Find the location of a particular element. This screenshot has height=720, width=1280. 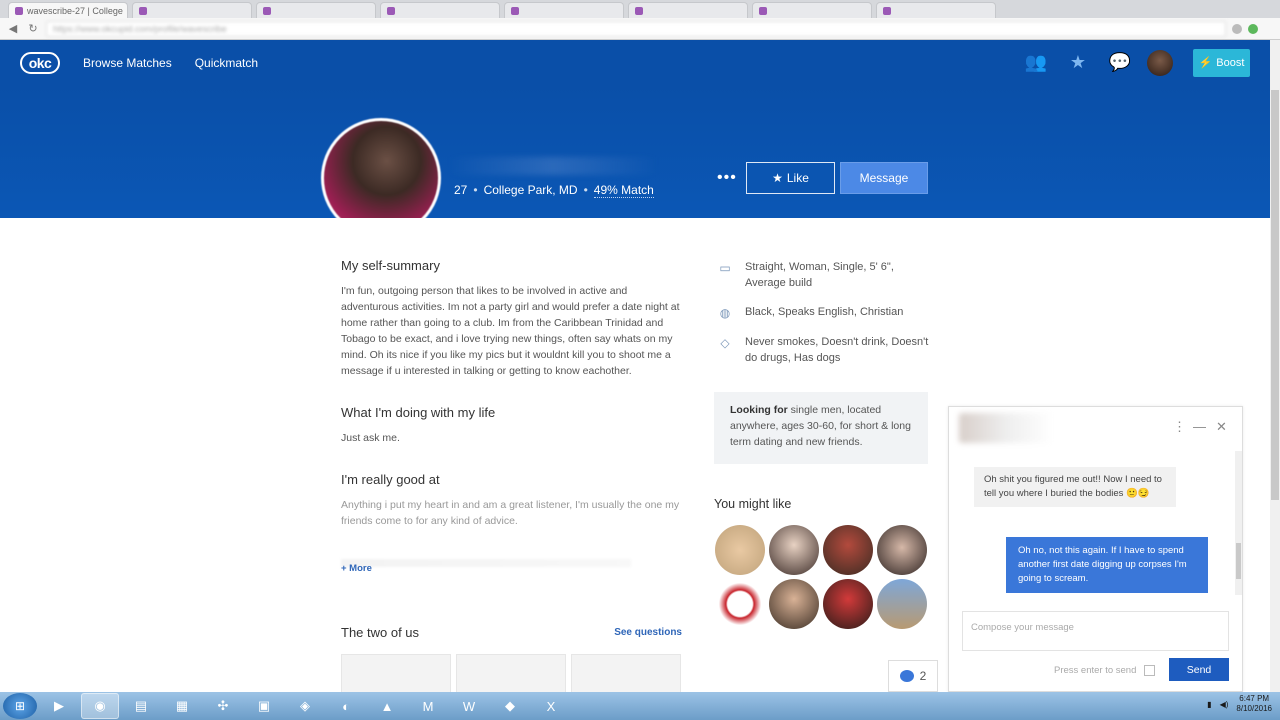

close-icon: ✕ is located at coordinates (1221, 427).